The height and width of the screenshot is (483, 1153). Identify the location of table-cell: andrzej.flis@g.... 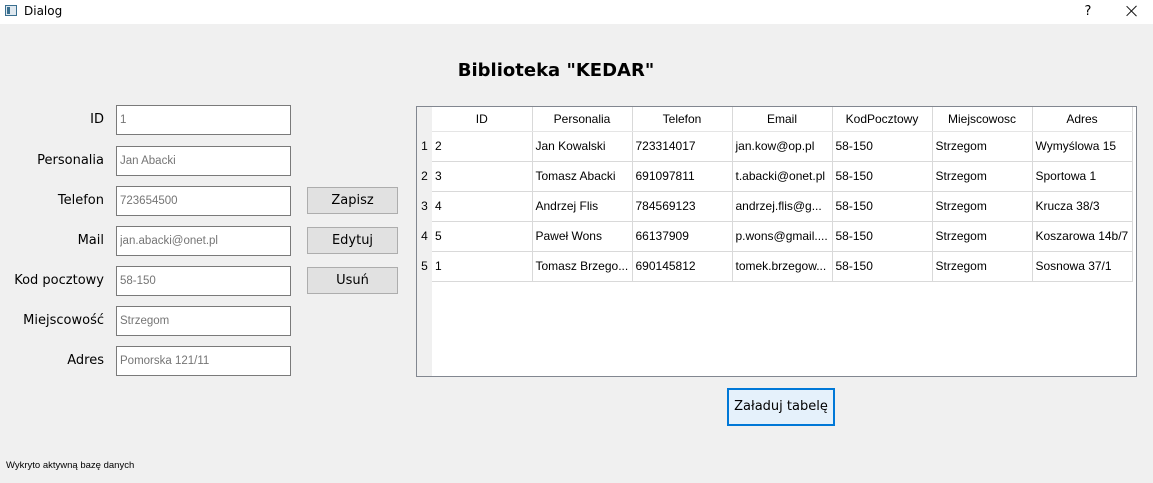
(782, 206).